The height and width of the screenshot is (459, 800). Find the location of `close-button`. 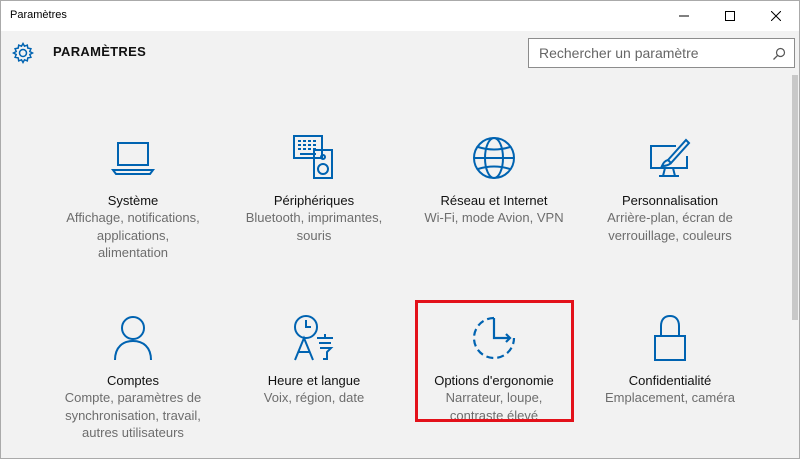

close-button is located at coordinates (776, 16).